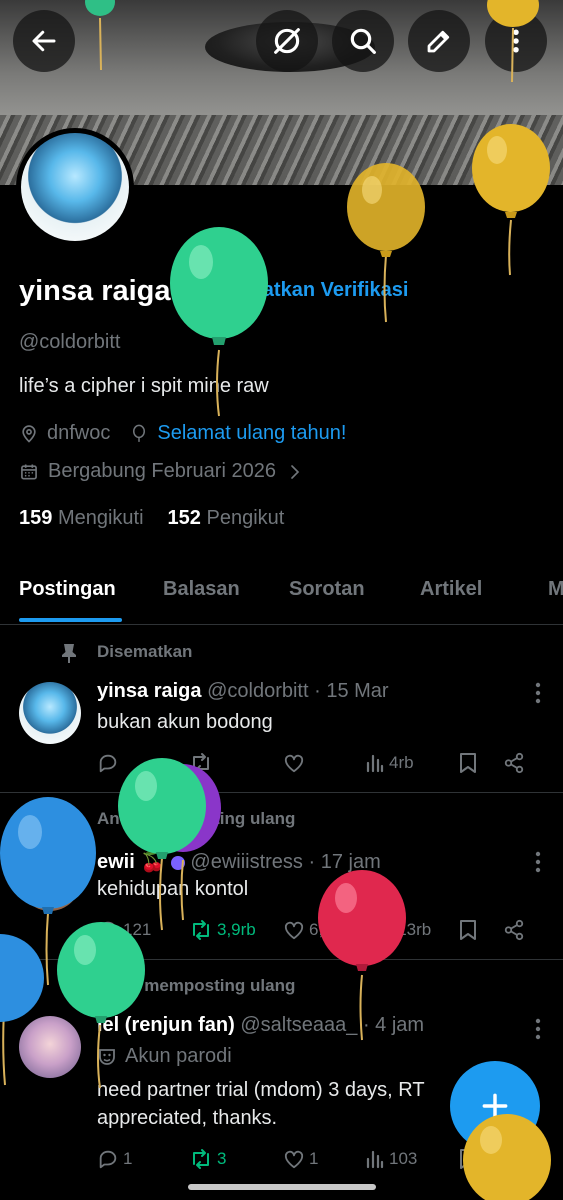 The image size is (563, 1200). Describe the element at coordinates (403, 1158) in the screenshot. I see `views-count: 103` at that location.